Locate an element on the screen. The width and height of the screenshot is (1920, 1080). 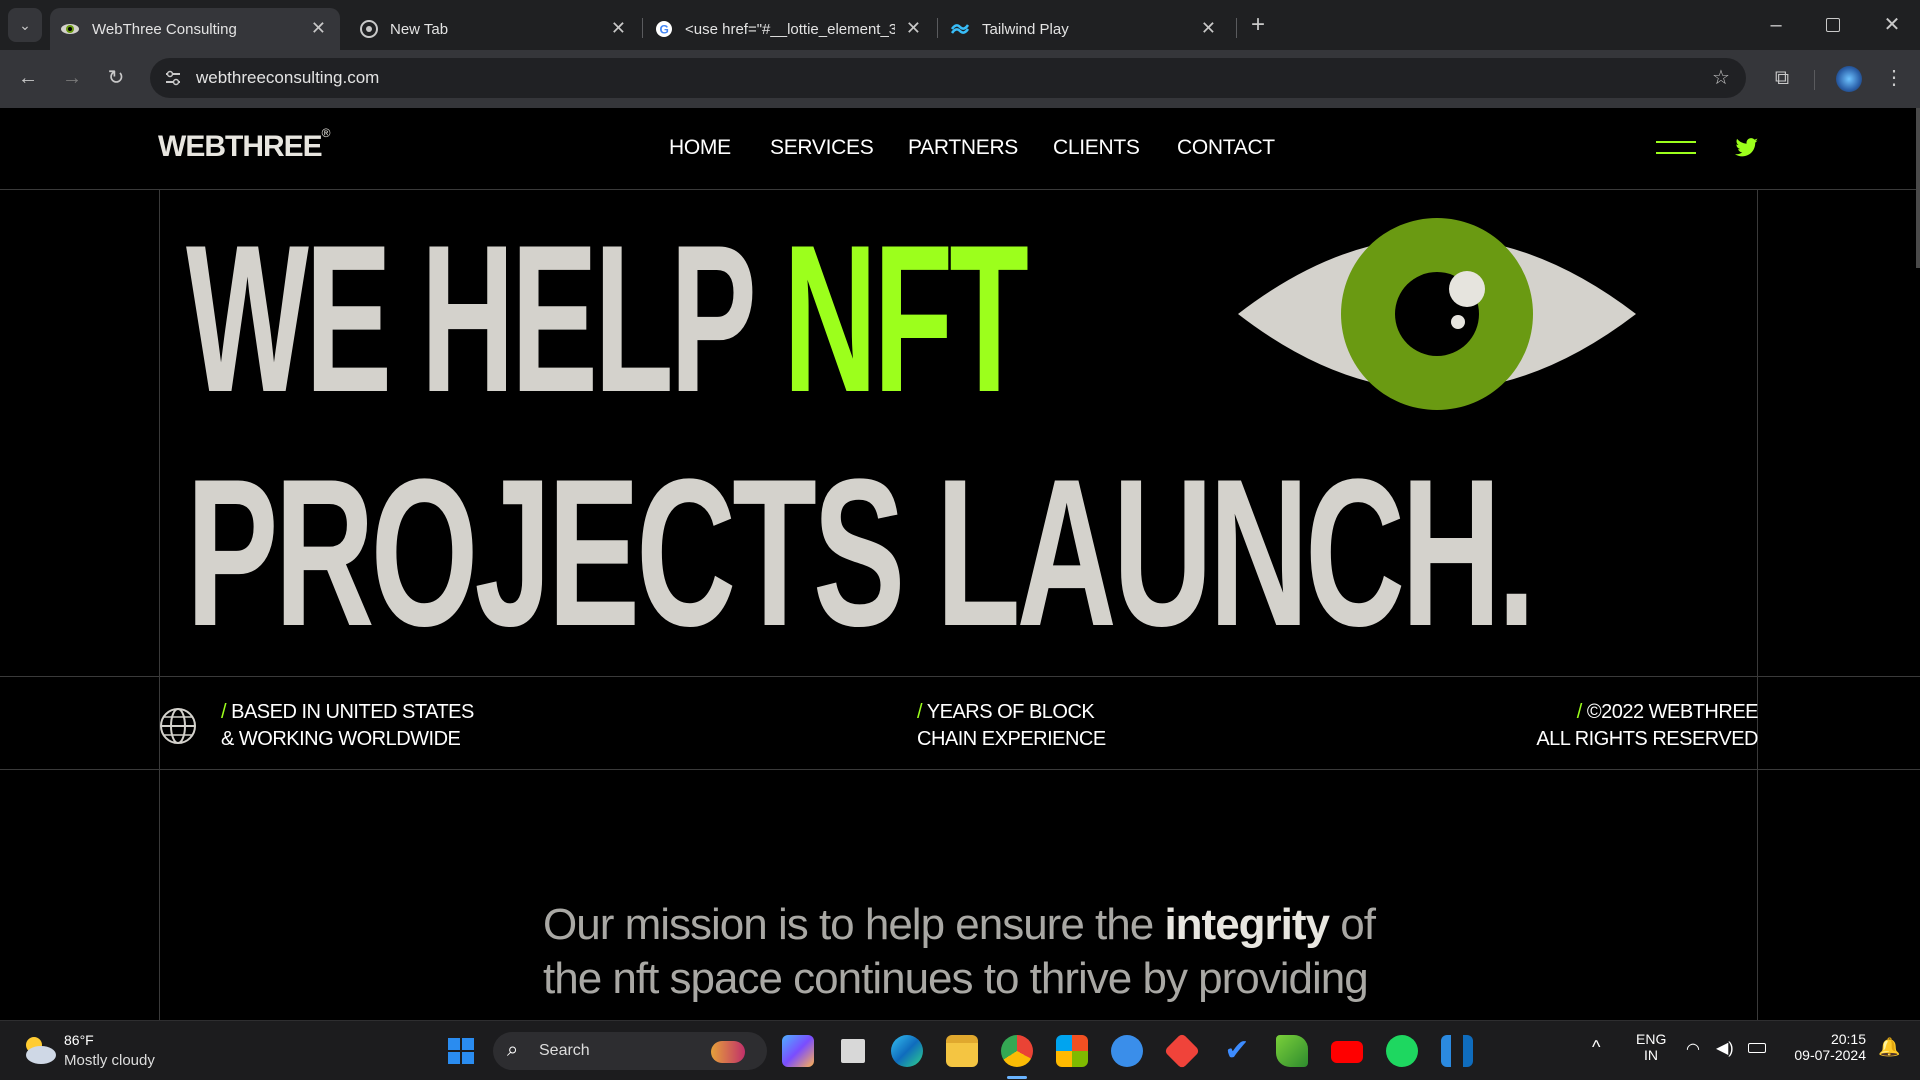
bookmark-star-icon: ☆ is located at coordinates (1721, 78).